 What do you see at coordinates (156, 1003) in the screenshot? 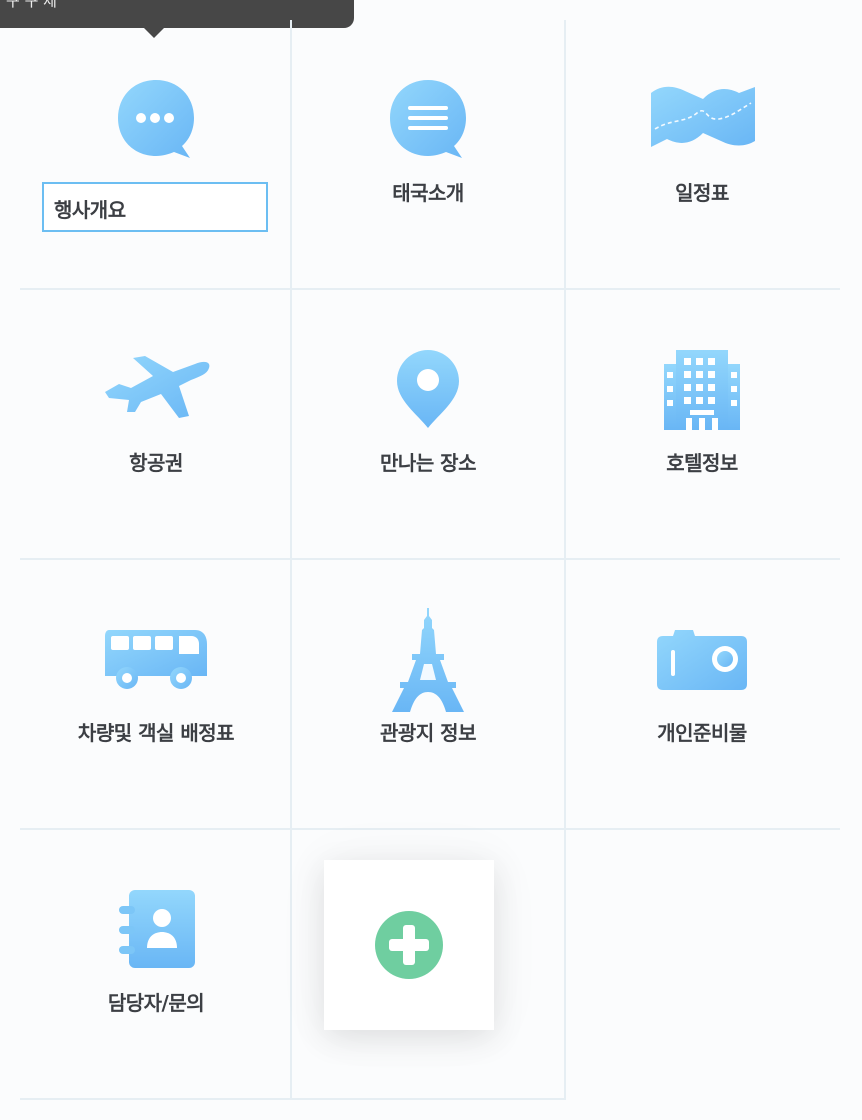
I see `menu-item-label: 담당자/문의` at bounding box center [156, 1003].